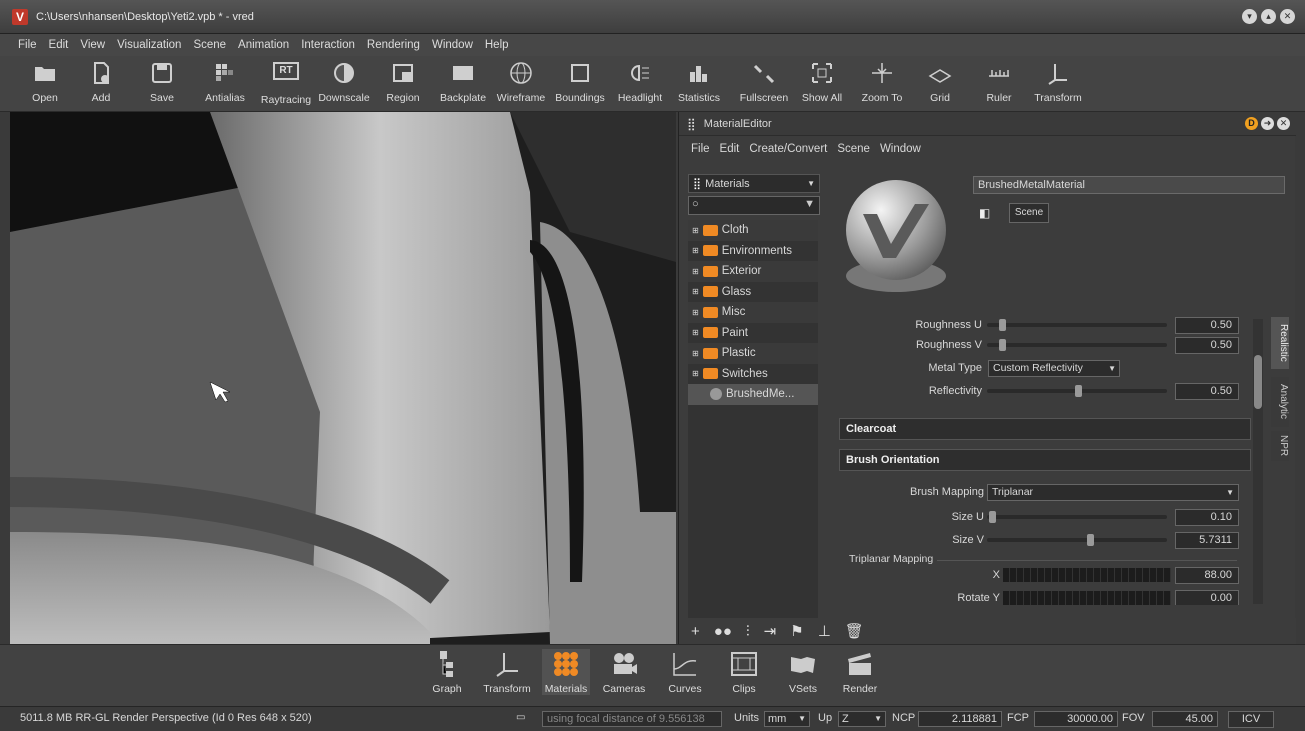 This screenshot has height=731, width=1305. Describe the element at coordinates (263, 45) in the screenshot. I see `menu-animation: Animation` at that location.